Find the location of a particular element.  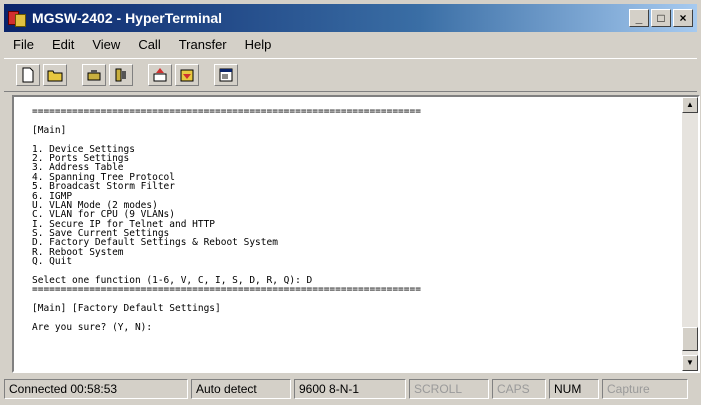

new-button is located at coordinates (28, 75).